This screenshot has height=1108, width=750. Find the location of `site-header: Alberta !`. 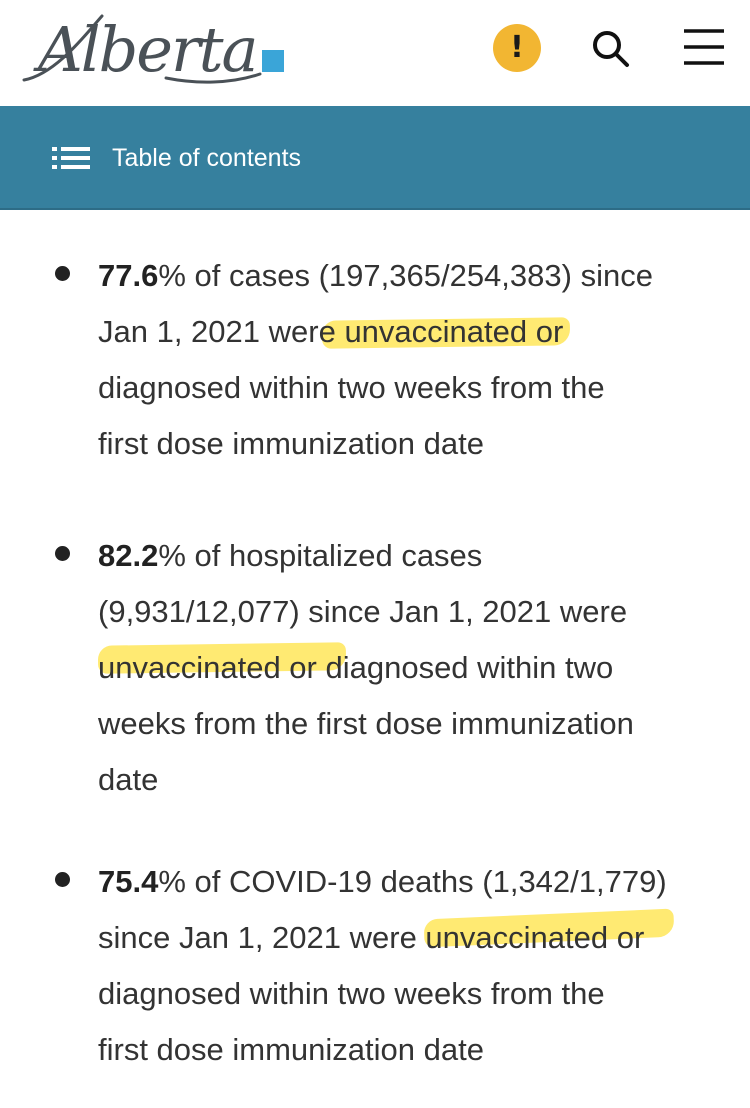

site-header: Alberta ! is located at coordinates (375, 53).